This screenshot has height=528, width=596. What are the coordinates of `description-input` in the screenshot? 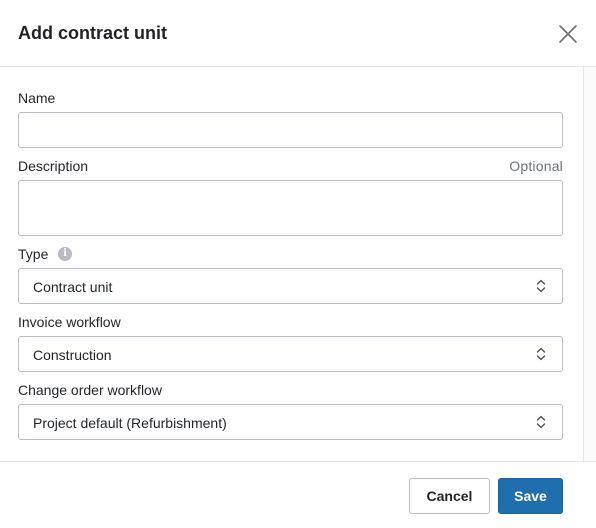 It's located at (290, 208).